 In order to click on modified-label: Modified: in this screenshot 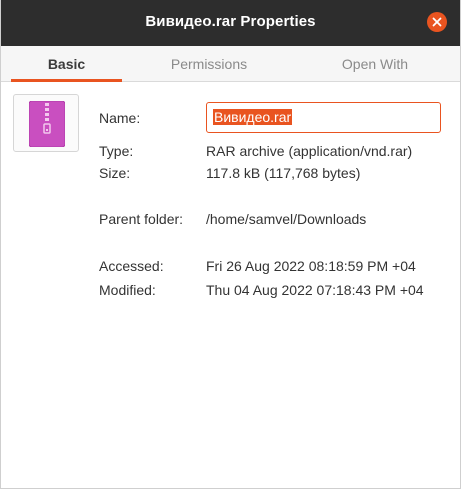, I will do `click(127, 290)`.